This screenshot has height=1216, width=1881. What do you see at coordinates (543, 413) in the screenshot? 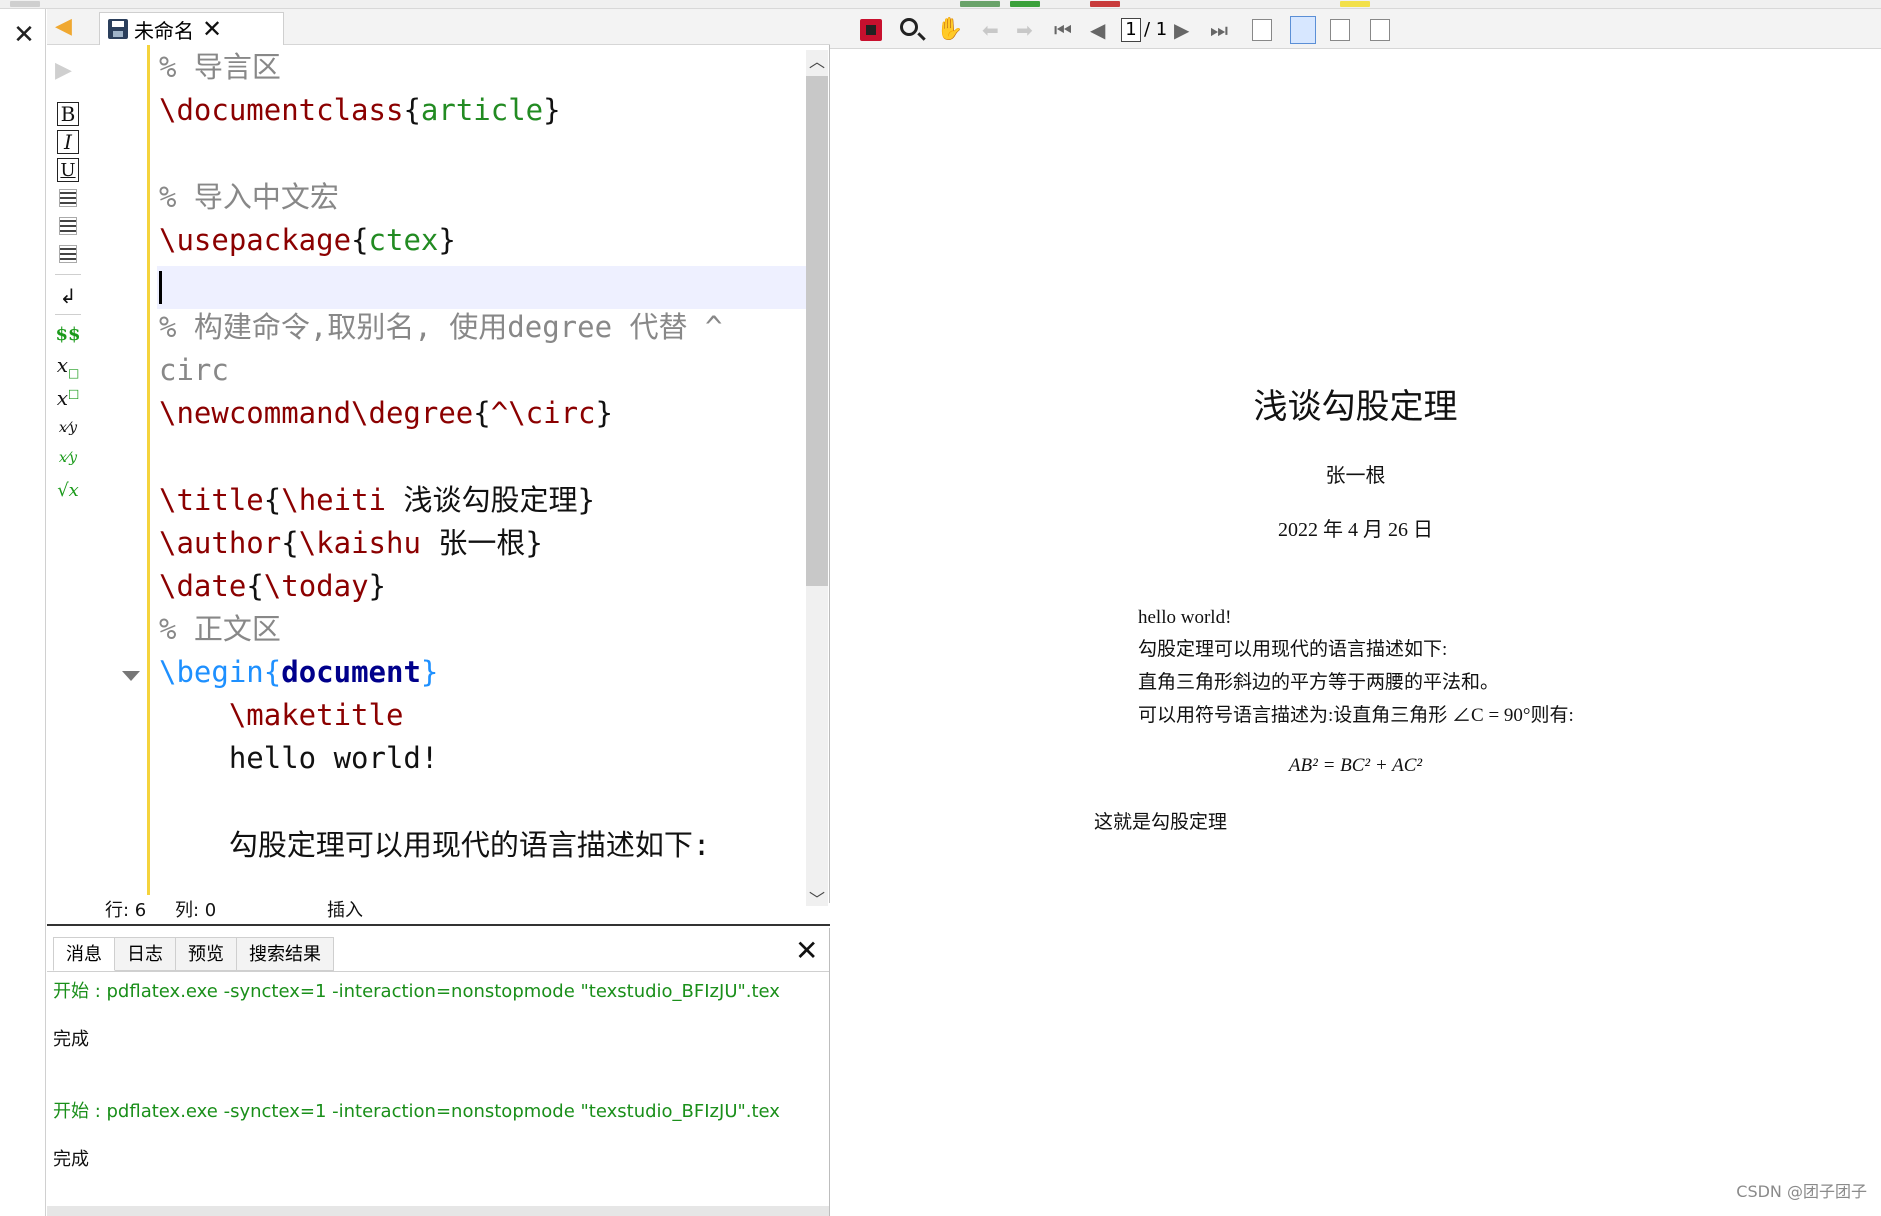
I see `code-argument: ^\circ` at bounding box center [543, 413].